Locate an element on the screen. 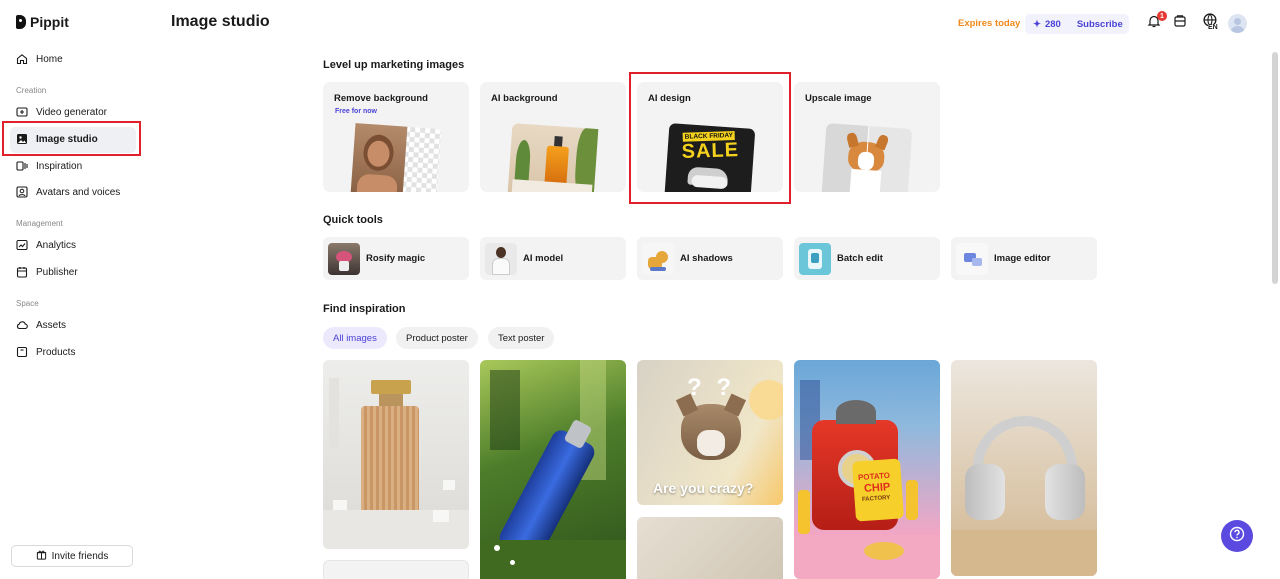  gift-icon is located at coordinates (41, 556).